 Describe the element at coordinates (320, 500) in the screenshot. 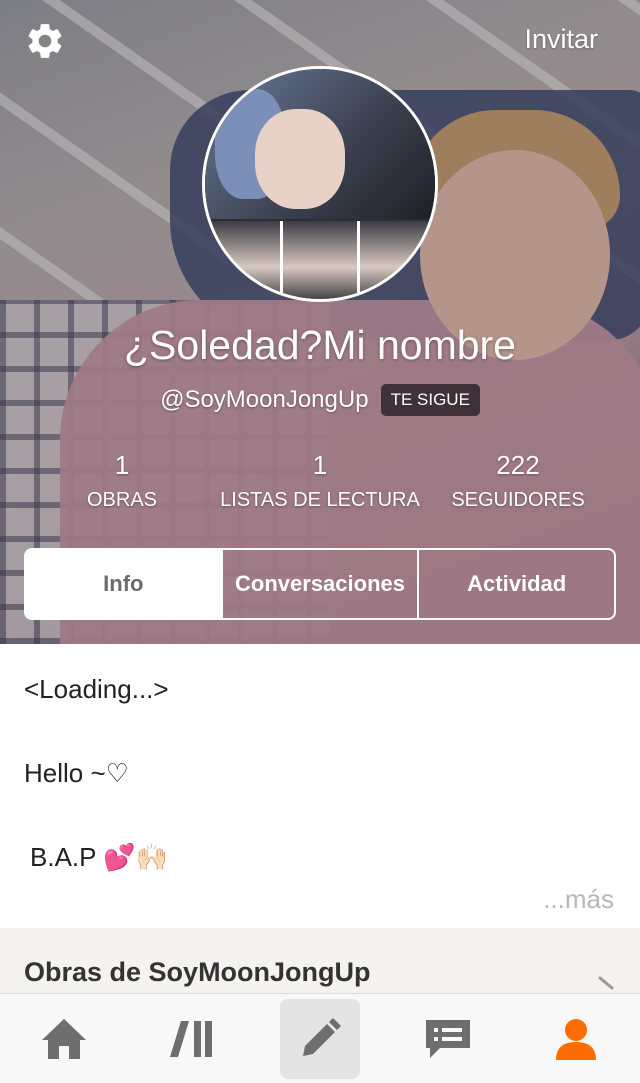

I see `stat-reading-lists-label: LISTAS DE LECTURA` at that location.